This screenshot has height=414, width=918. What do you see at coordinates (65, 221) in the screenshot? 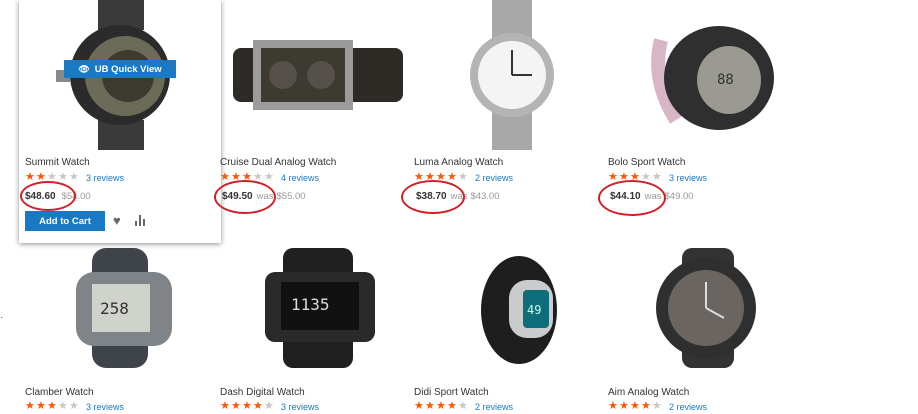
I see `add-to-cart-button: Add to Cart` at bounding box center [65, 221].